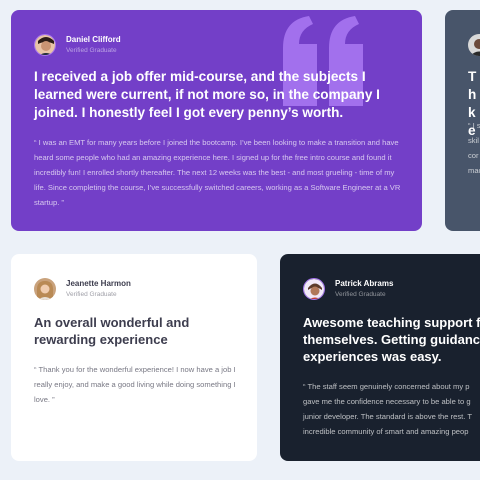 Image resolution: width=480 pixels, height=480 pixels. What do you see at coordinates (474, 148) in the screenshot?
I see `testimonial-quote: “ I s skil cor mac` at bounding box center [474, 148].